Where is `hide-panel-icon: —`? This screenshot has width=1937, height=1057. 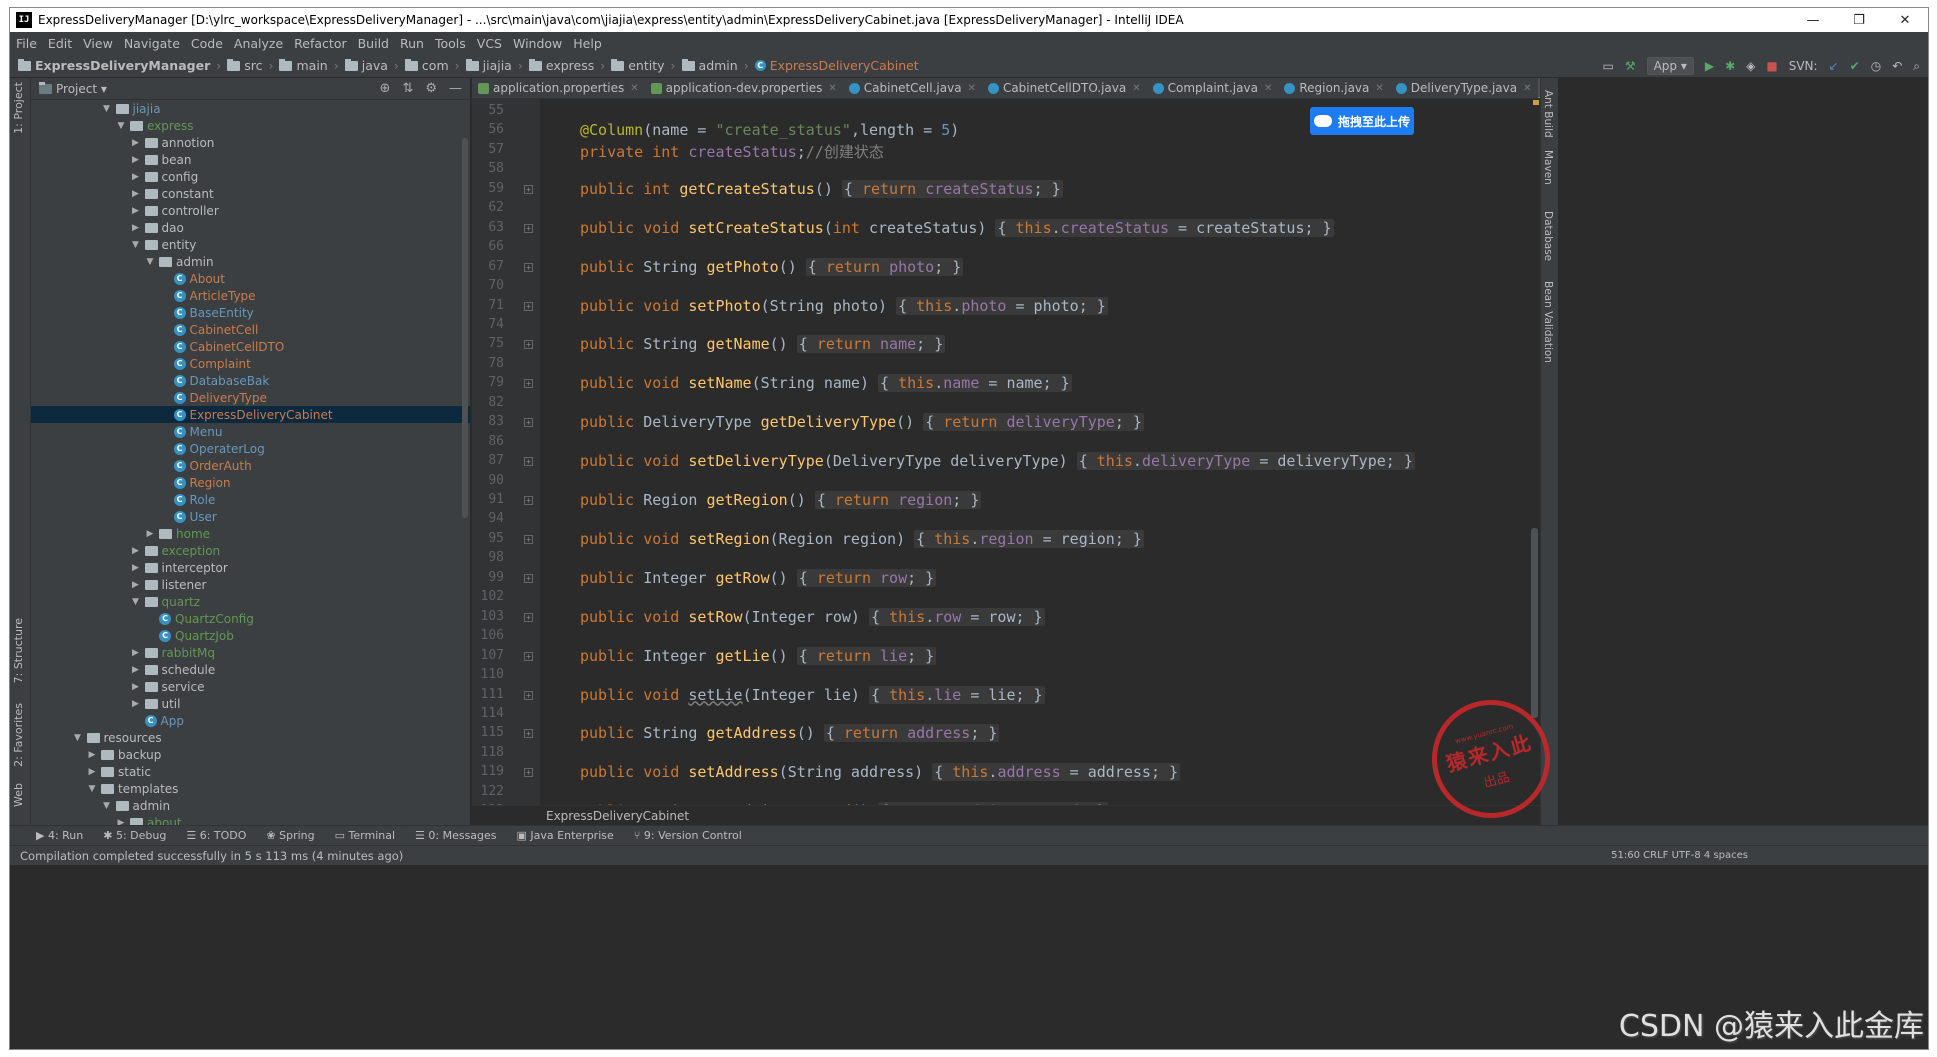 hide-panel-icon: — is located at coordinates (455, 88).